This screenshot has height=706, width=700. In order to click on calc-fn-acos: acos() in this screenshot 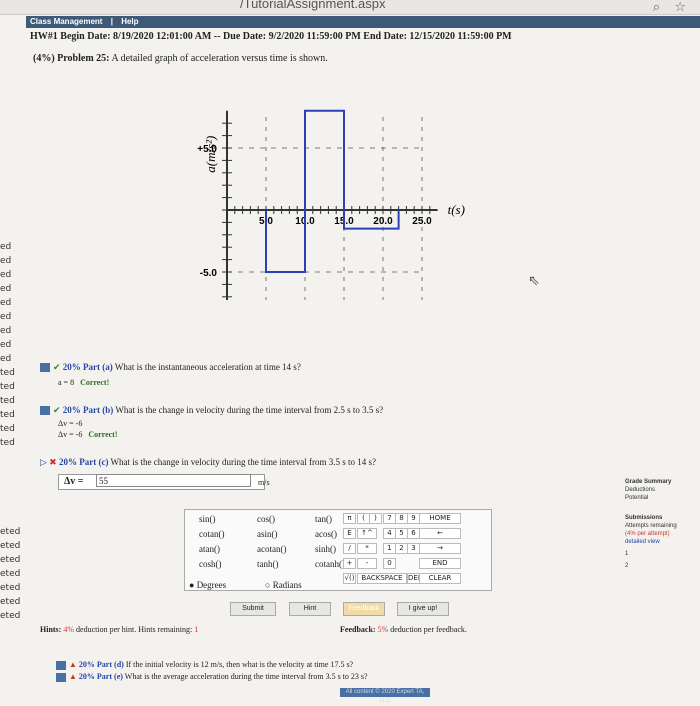, I will do `click(326, 534)`.